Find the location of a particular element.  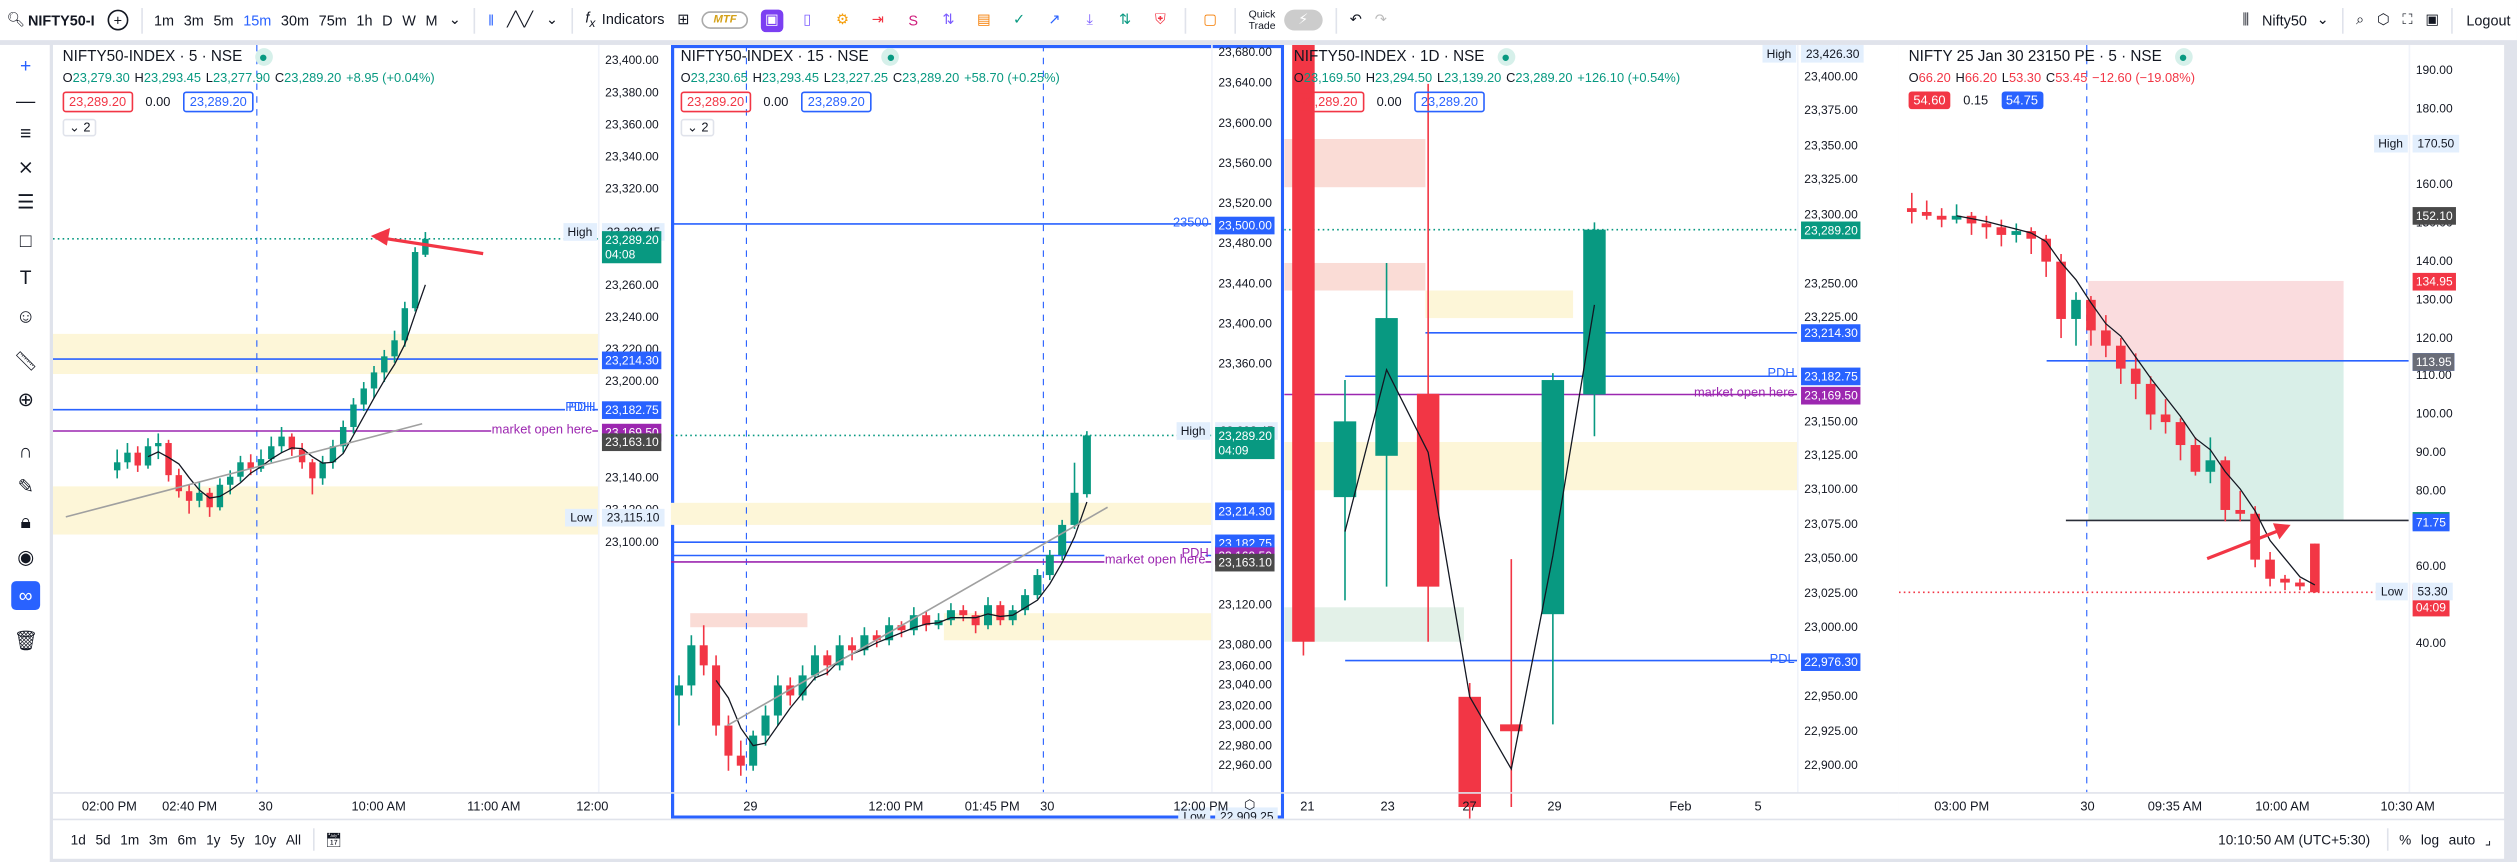

shield-settings-icon: ⛨ is located at coordinates (1160, 20).